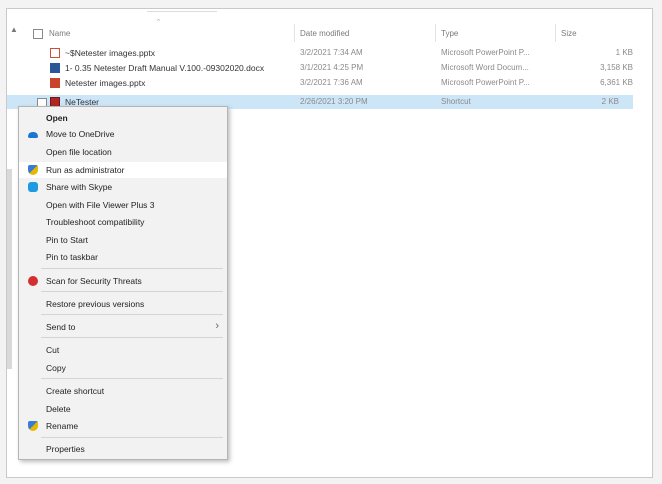 Image resolution: width=662 pixels, height=484 pixels. What do you see at coordinates (61, 327) in the screenshot?
I see `menu-item-label: Send to` at bounding box center [61, 327].